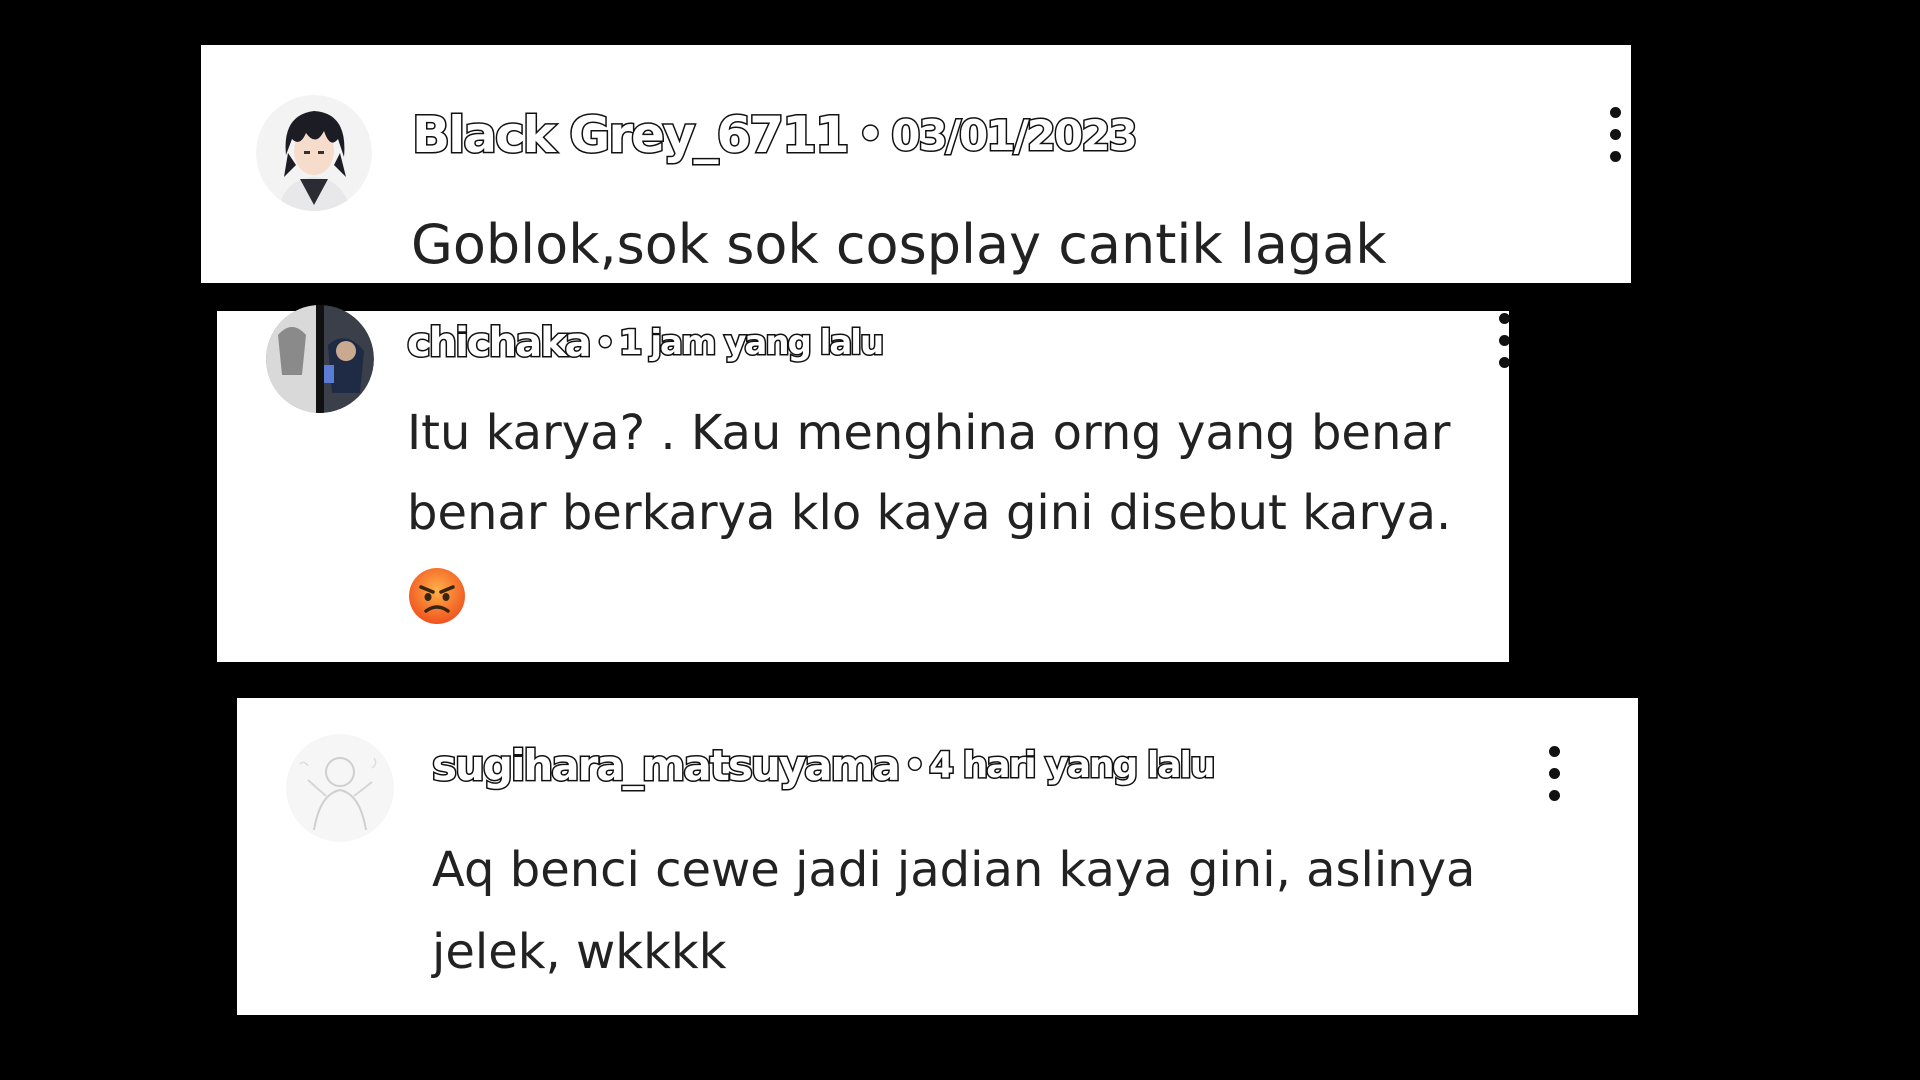 The image size is (1920, 1080). Describe the element at coordinates (314, 153) in the screenshot. I see `anime-boy-avatar-icon` at that location.